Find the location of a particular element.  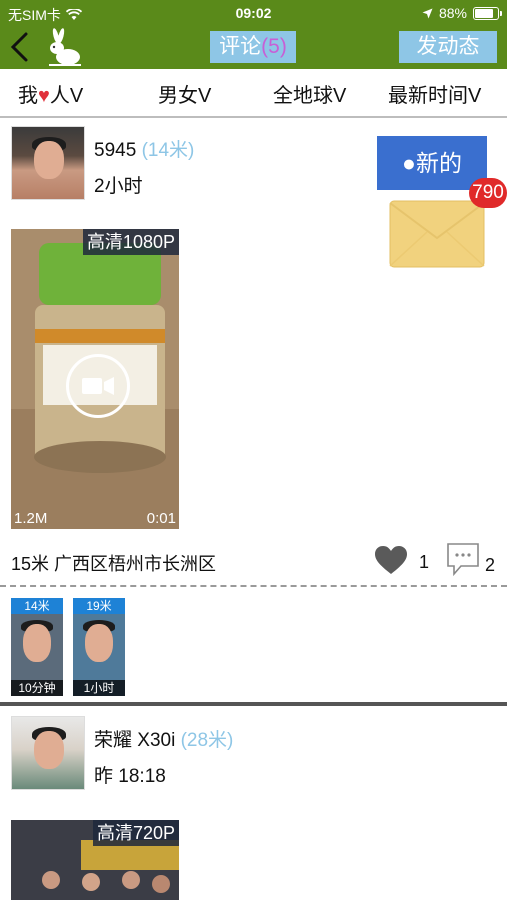

comments-count: (5) is located at coordinates (274, 46).